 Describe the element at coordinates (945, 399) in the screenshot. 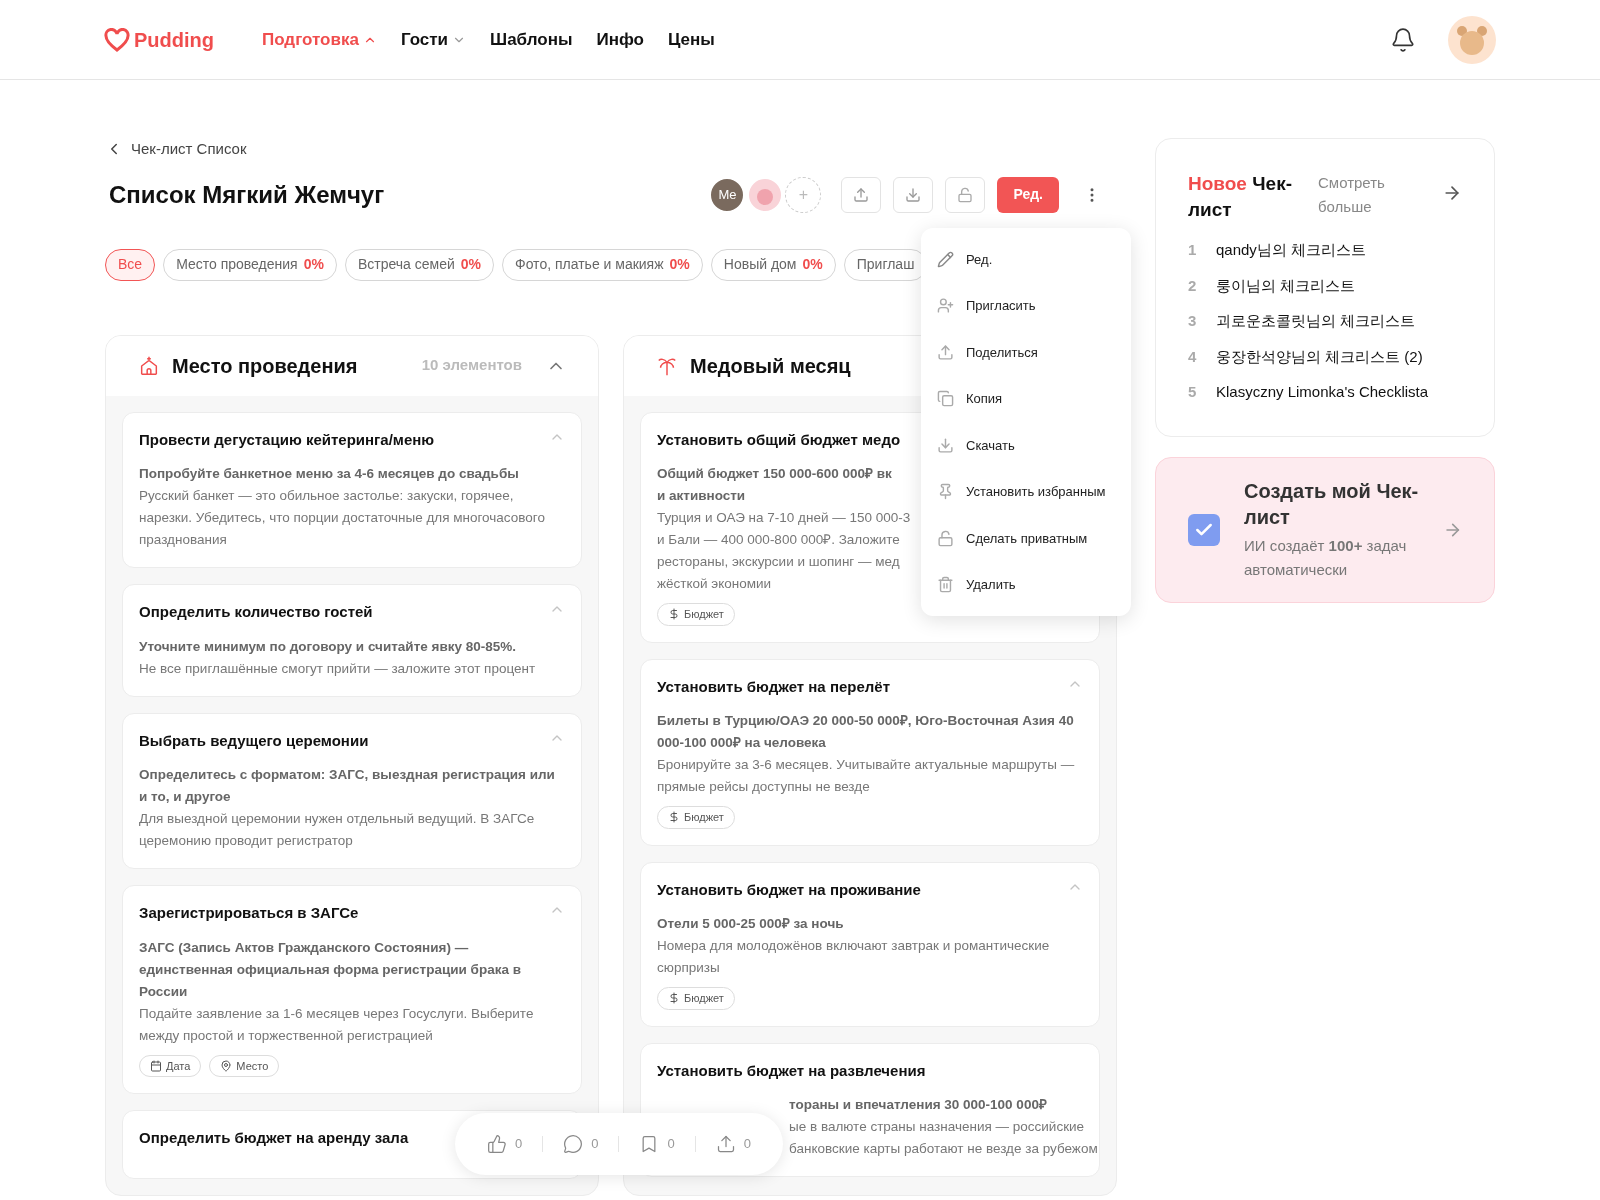

I see `copy-icon` at that location.